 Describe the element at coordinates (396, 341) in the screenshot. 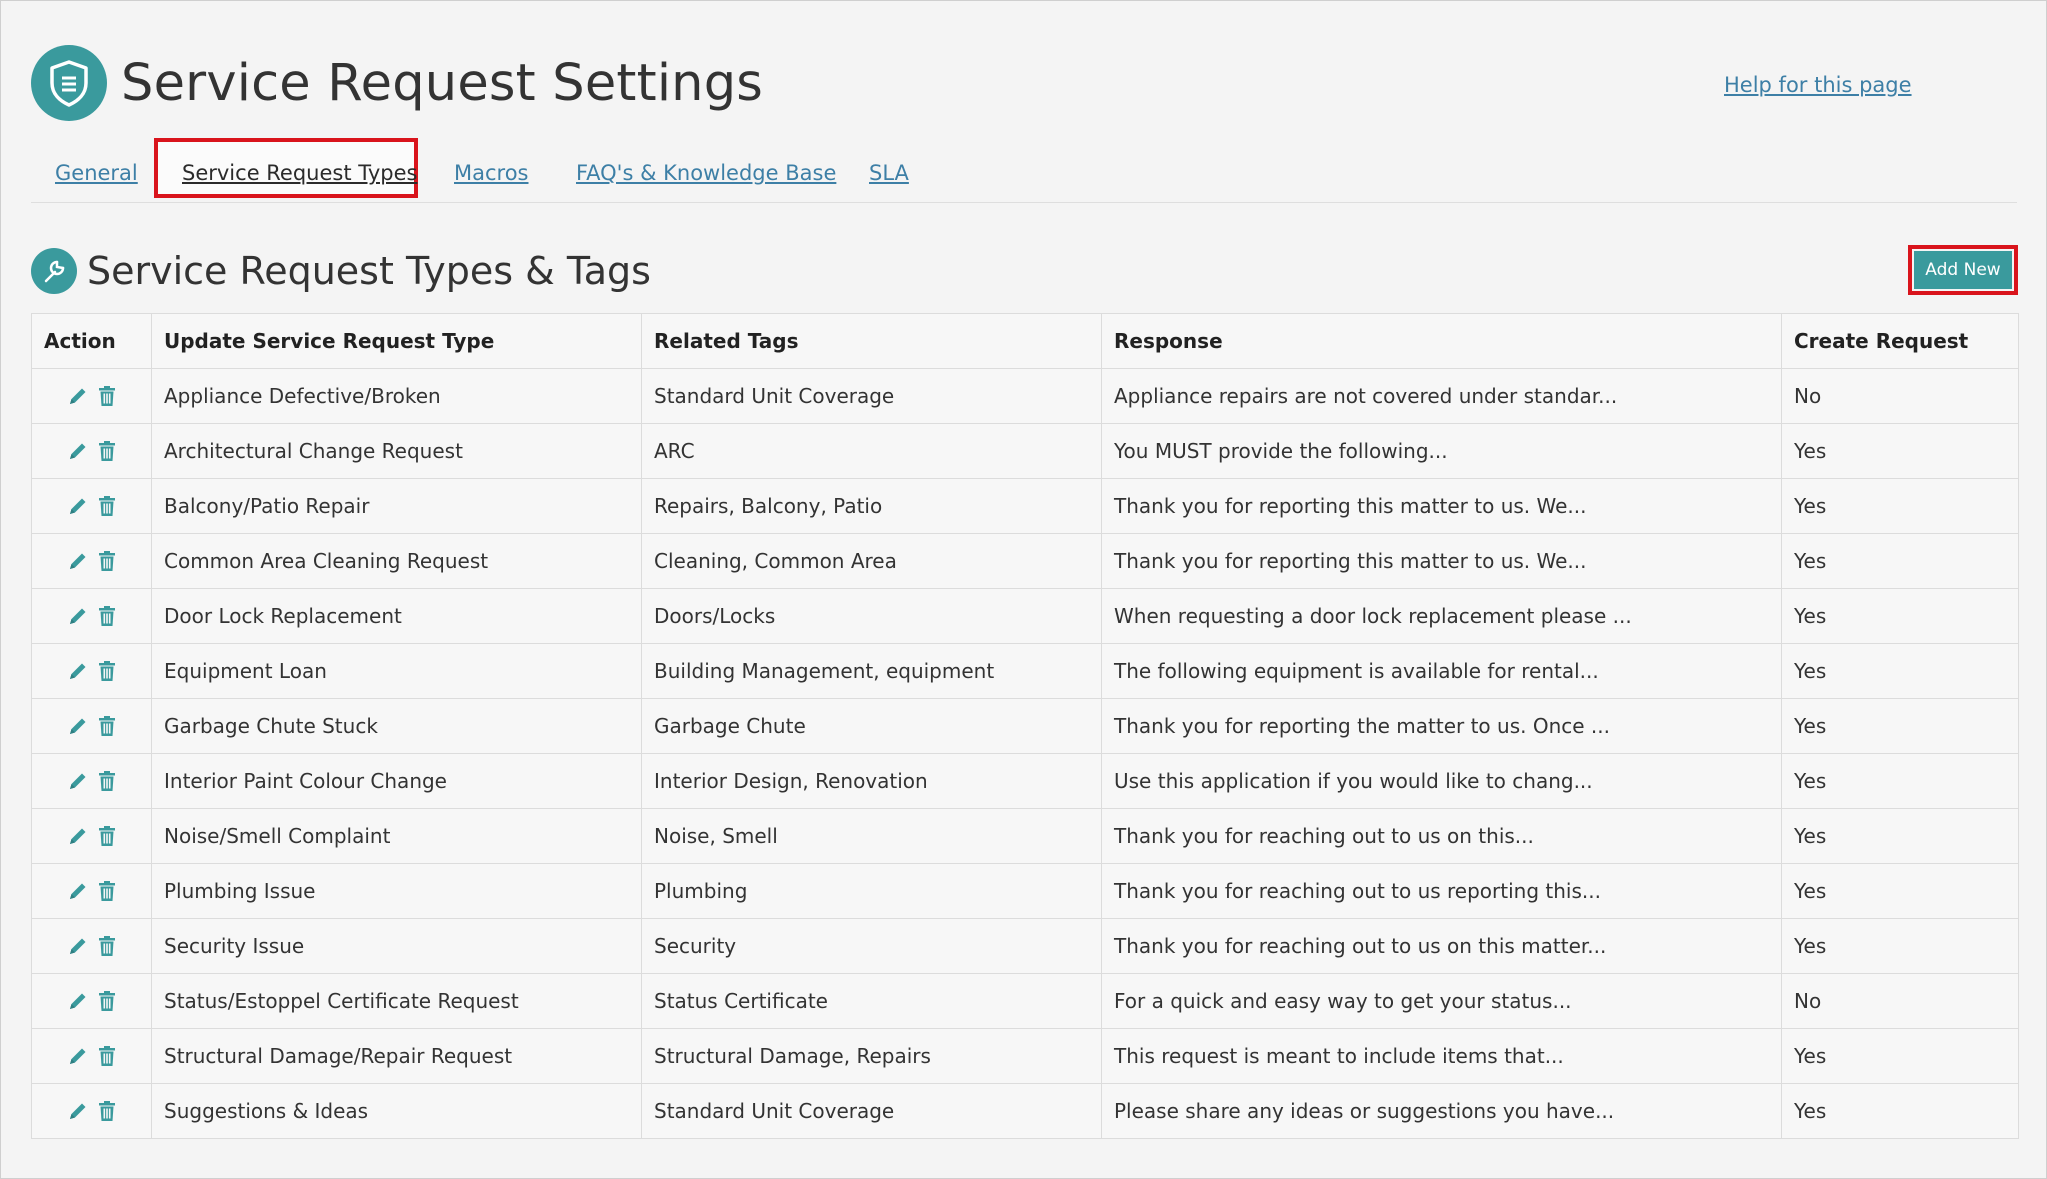

I see `column-header-type: Update Service Request Type` at that location.